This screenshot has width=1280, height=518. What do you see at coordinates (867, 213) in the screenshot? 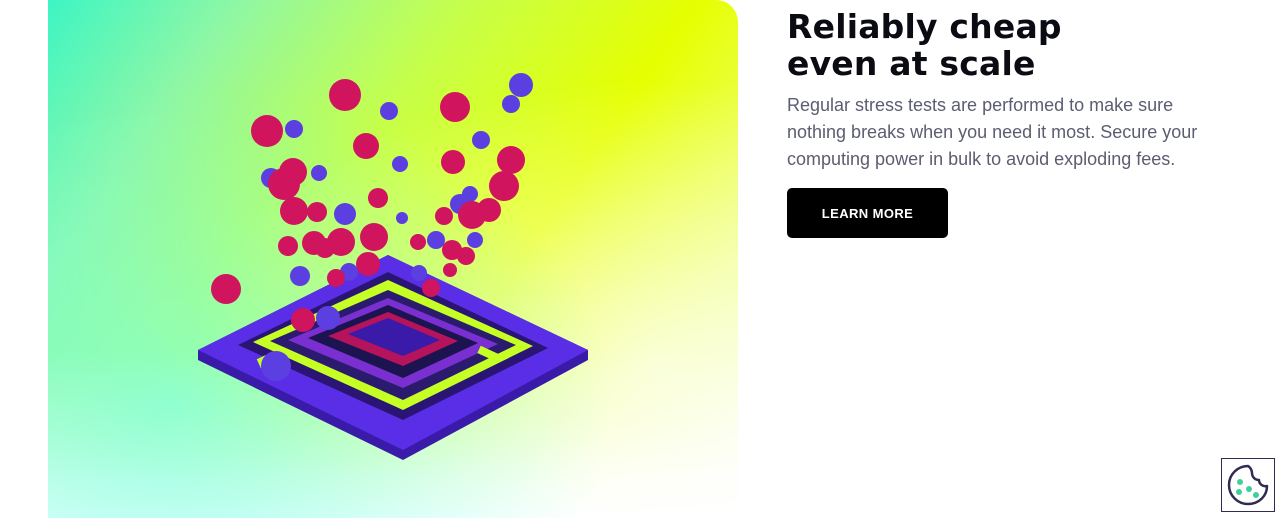
I see `learn-more-button: LEARN MORE` at bounding box center [867, 213].